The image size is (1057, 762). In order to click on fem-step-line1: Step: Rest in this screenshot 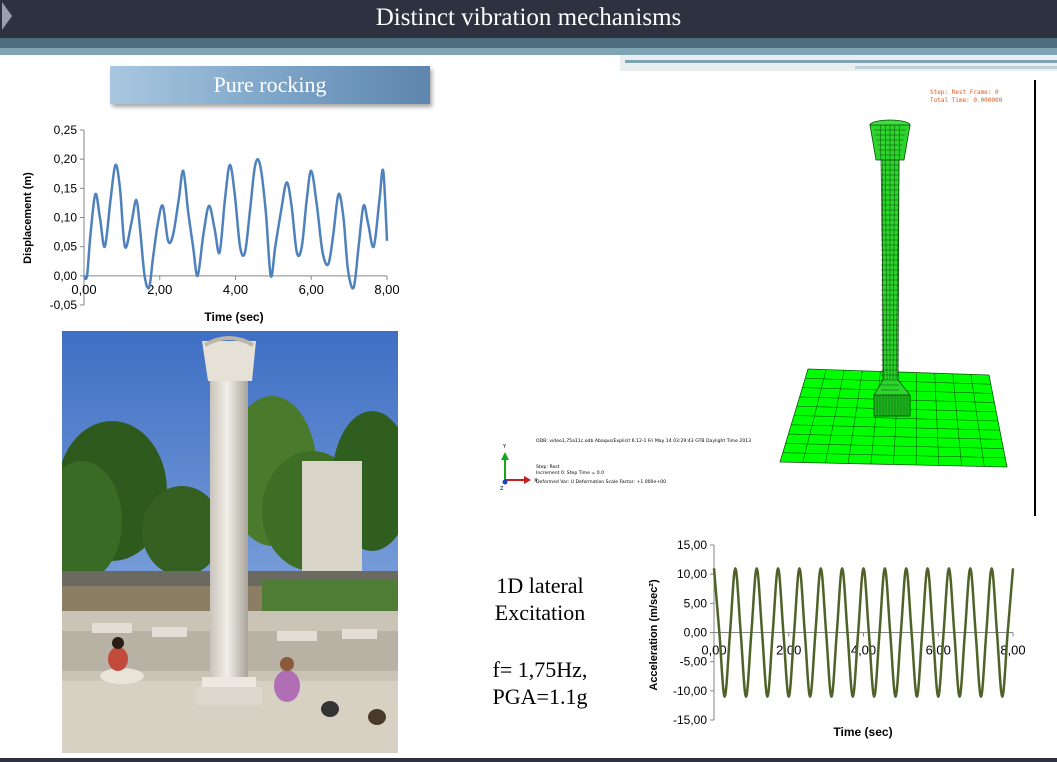, I will do `click(548, 467)`.